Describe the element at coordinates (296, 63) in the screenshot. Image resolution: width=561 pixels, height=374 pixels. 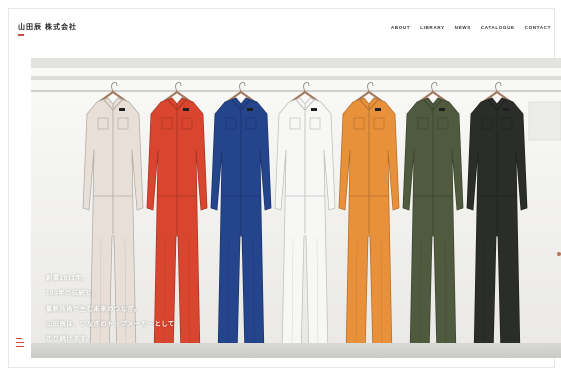
I see `ceiling` at that location.